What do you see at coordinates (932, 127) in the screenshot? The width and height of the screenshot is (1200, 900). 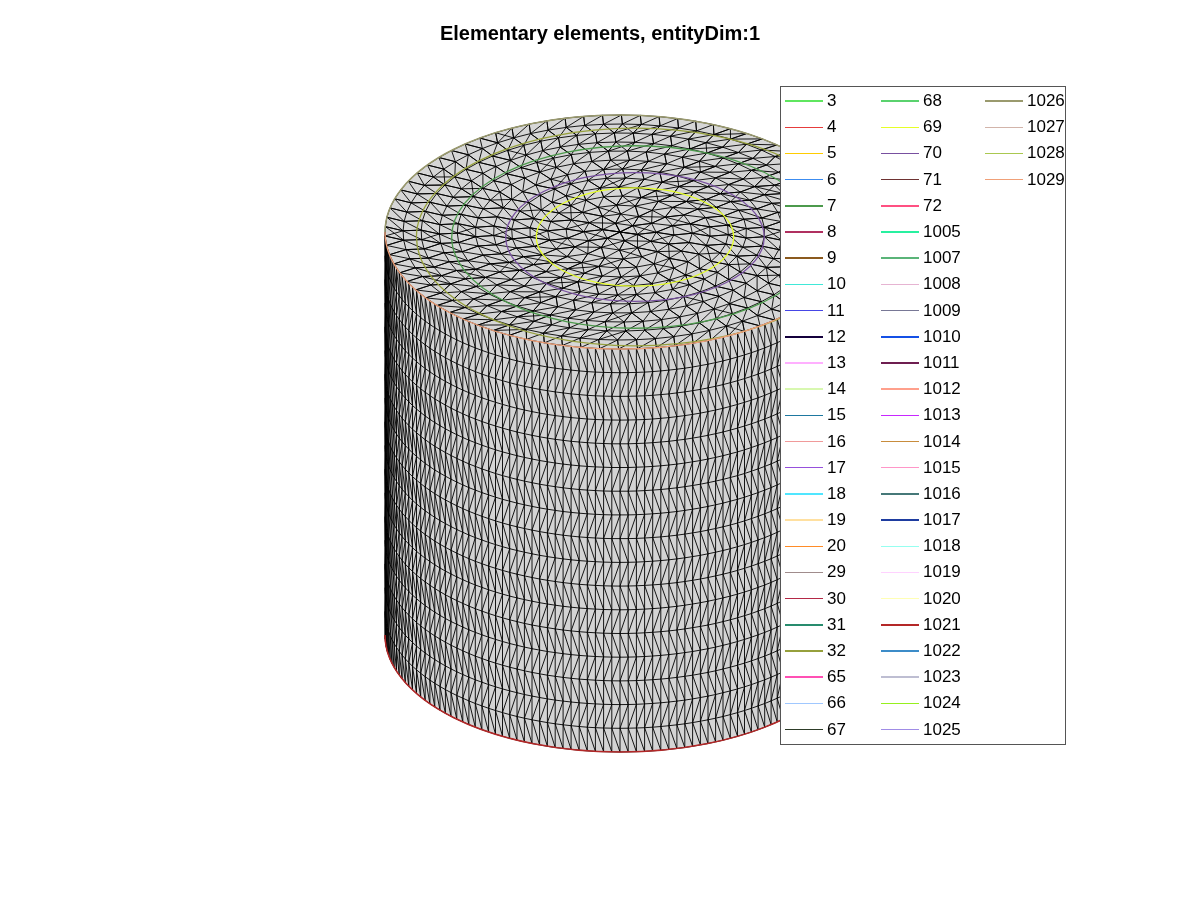 I see `legend-label: 69` at bounding box center [932, 127].